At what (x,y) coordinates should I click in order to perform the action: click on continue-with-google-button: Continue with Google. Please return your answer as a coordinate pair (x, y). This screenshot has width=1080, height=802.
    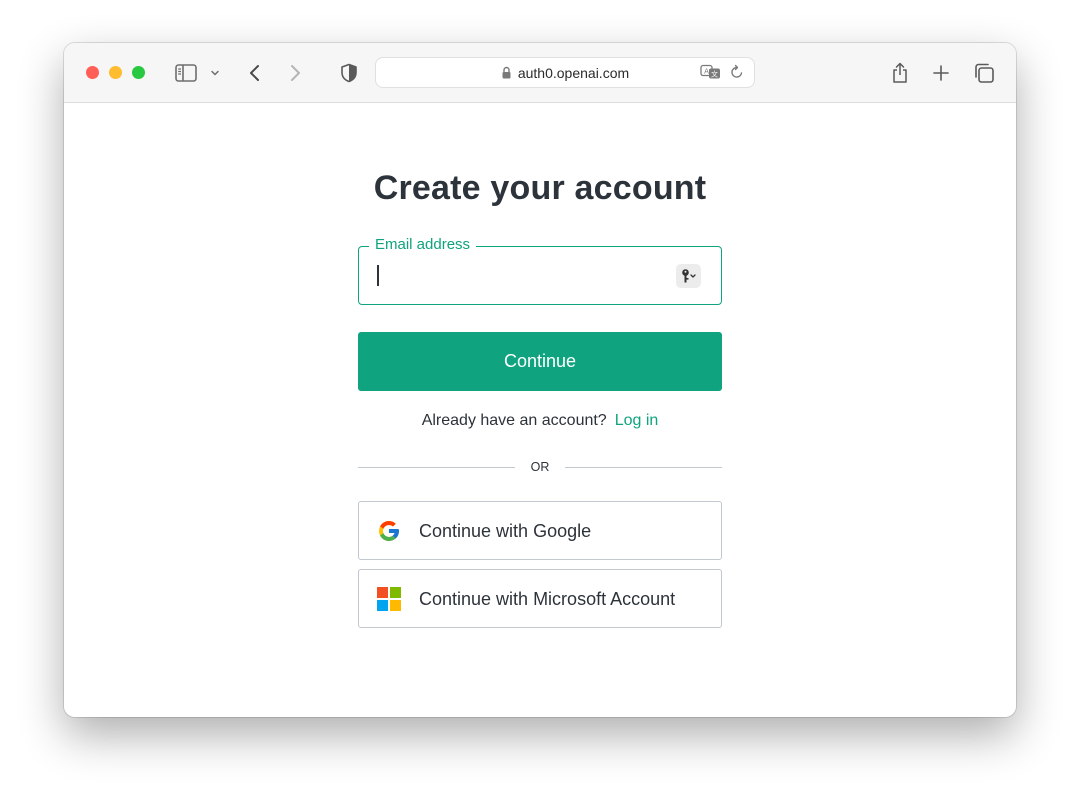
    Looking at the image, I should click on (540, 530).